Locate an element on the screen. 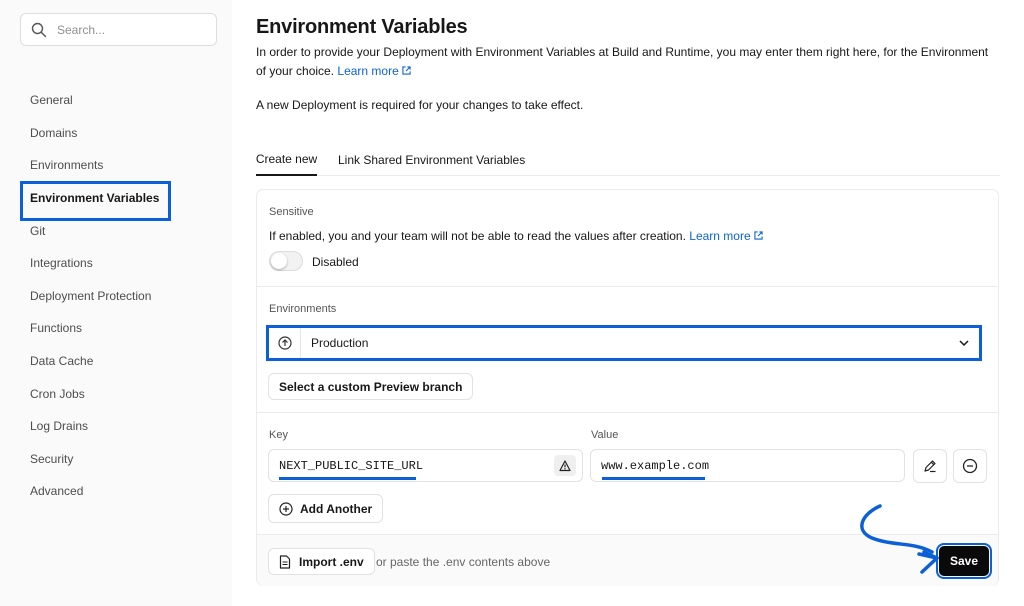  sidebar-item-domains: Domains is located at coordinates (120, 133).